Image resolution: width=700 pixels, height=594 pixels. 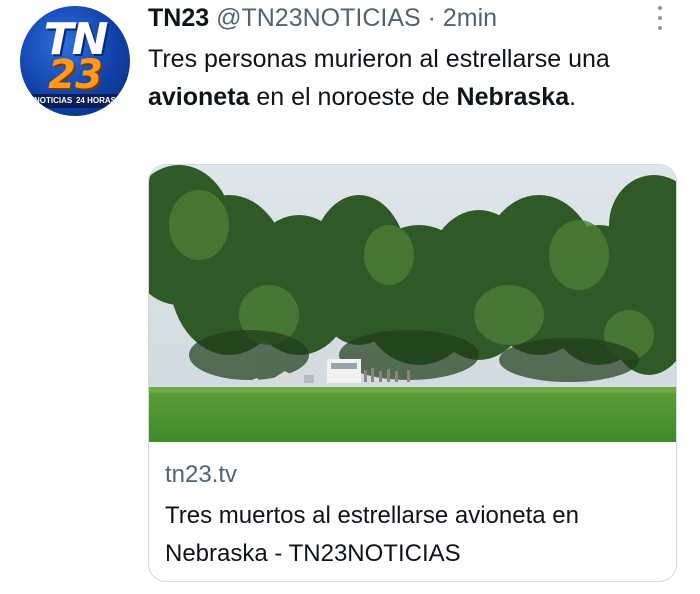 What do you see at coordinates (344, 371) in the screenshot?
I see `truck` at bounding box center [344, 371].